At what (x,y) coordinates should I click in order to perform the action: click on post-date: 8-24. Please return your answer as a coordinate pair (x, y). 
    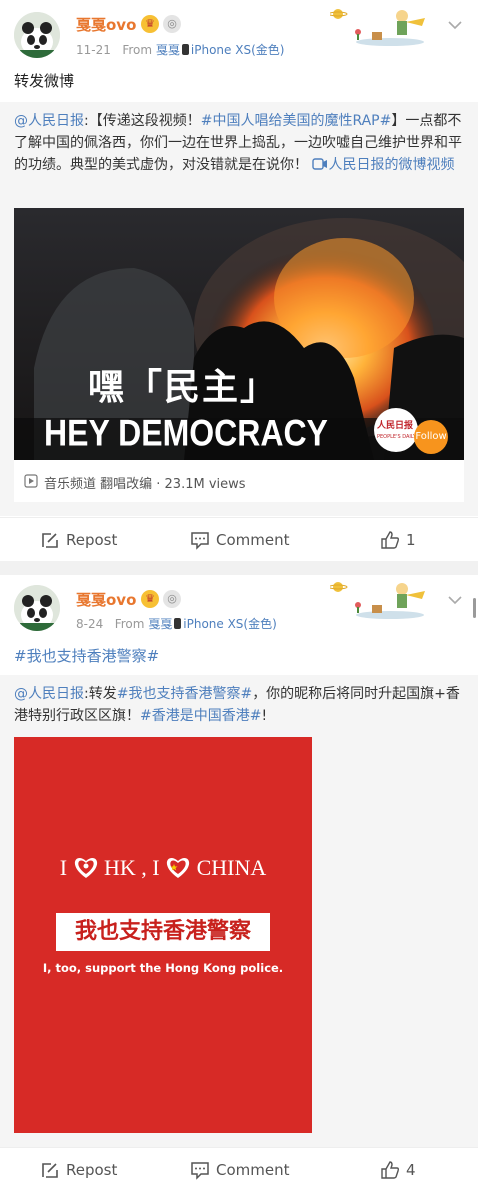
    Looking at the image, I should click on (90, 624).